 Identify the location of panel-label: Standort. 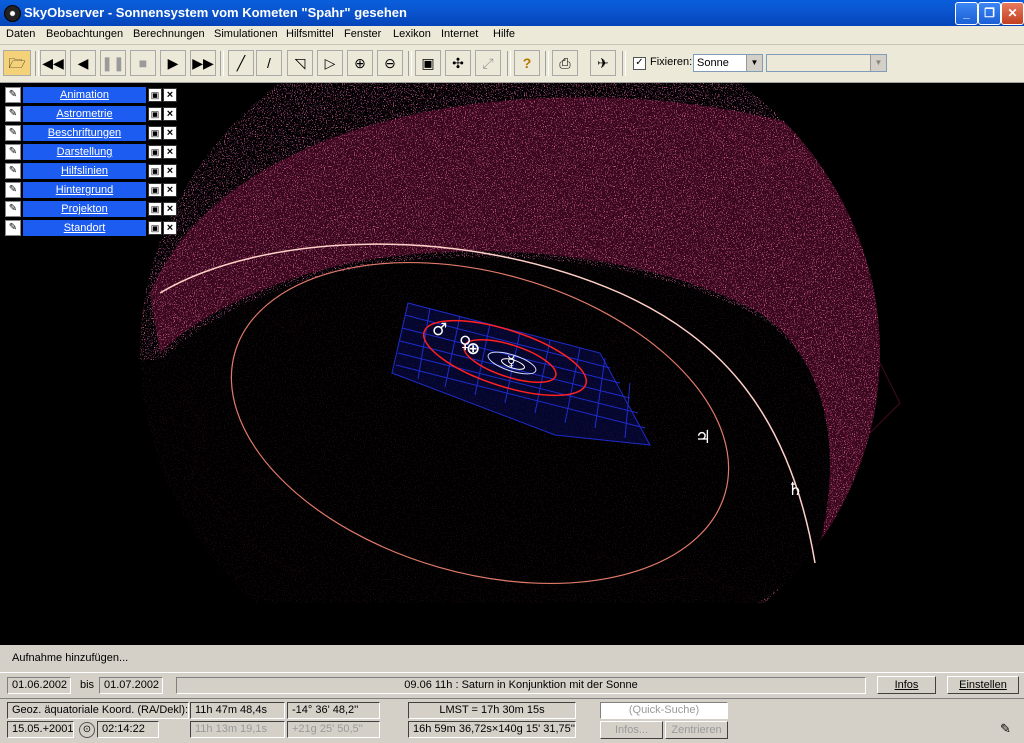
(84, 228).